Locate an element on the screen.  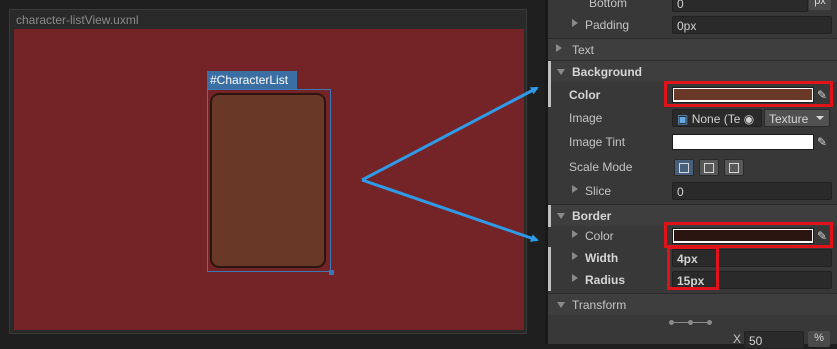
text-section-header: Text is located at coordinates (692, 49).